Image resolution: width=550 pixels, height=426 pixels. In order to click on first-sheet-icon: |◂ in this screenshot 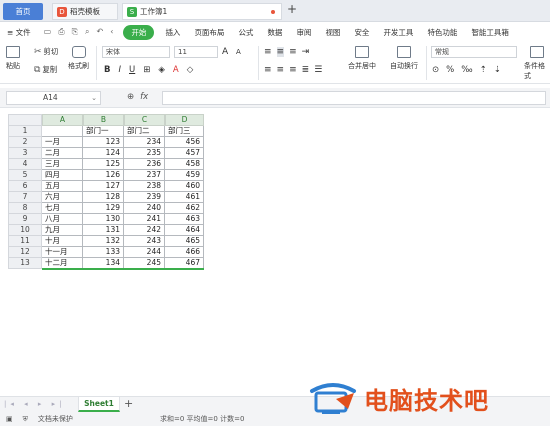, I will do `click(11, 404)`.